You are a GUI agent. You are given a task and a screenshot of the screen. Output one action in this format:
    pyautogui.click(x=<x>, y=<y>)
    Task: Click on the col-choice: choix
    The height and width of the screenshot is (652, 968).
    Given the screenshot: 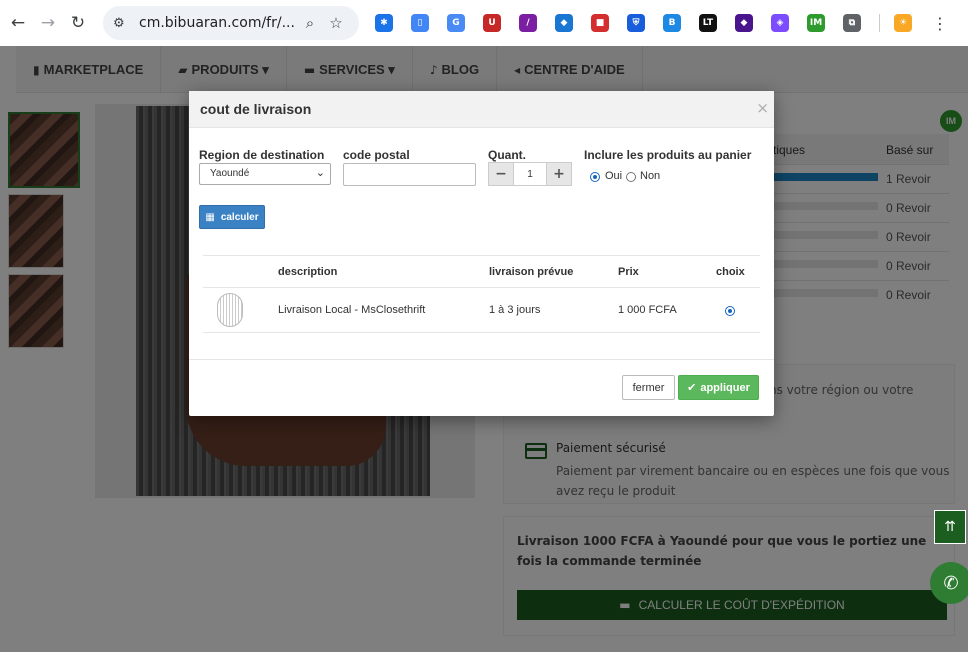 What is the action you would take?
    pyautogui.click(x=730, y=272)
    